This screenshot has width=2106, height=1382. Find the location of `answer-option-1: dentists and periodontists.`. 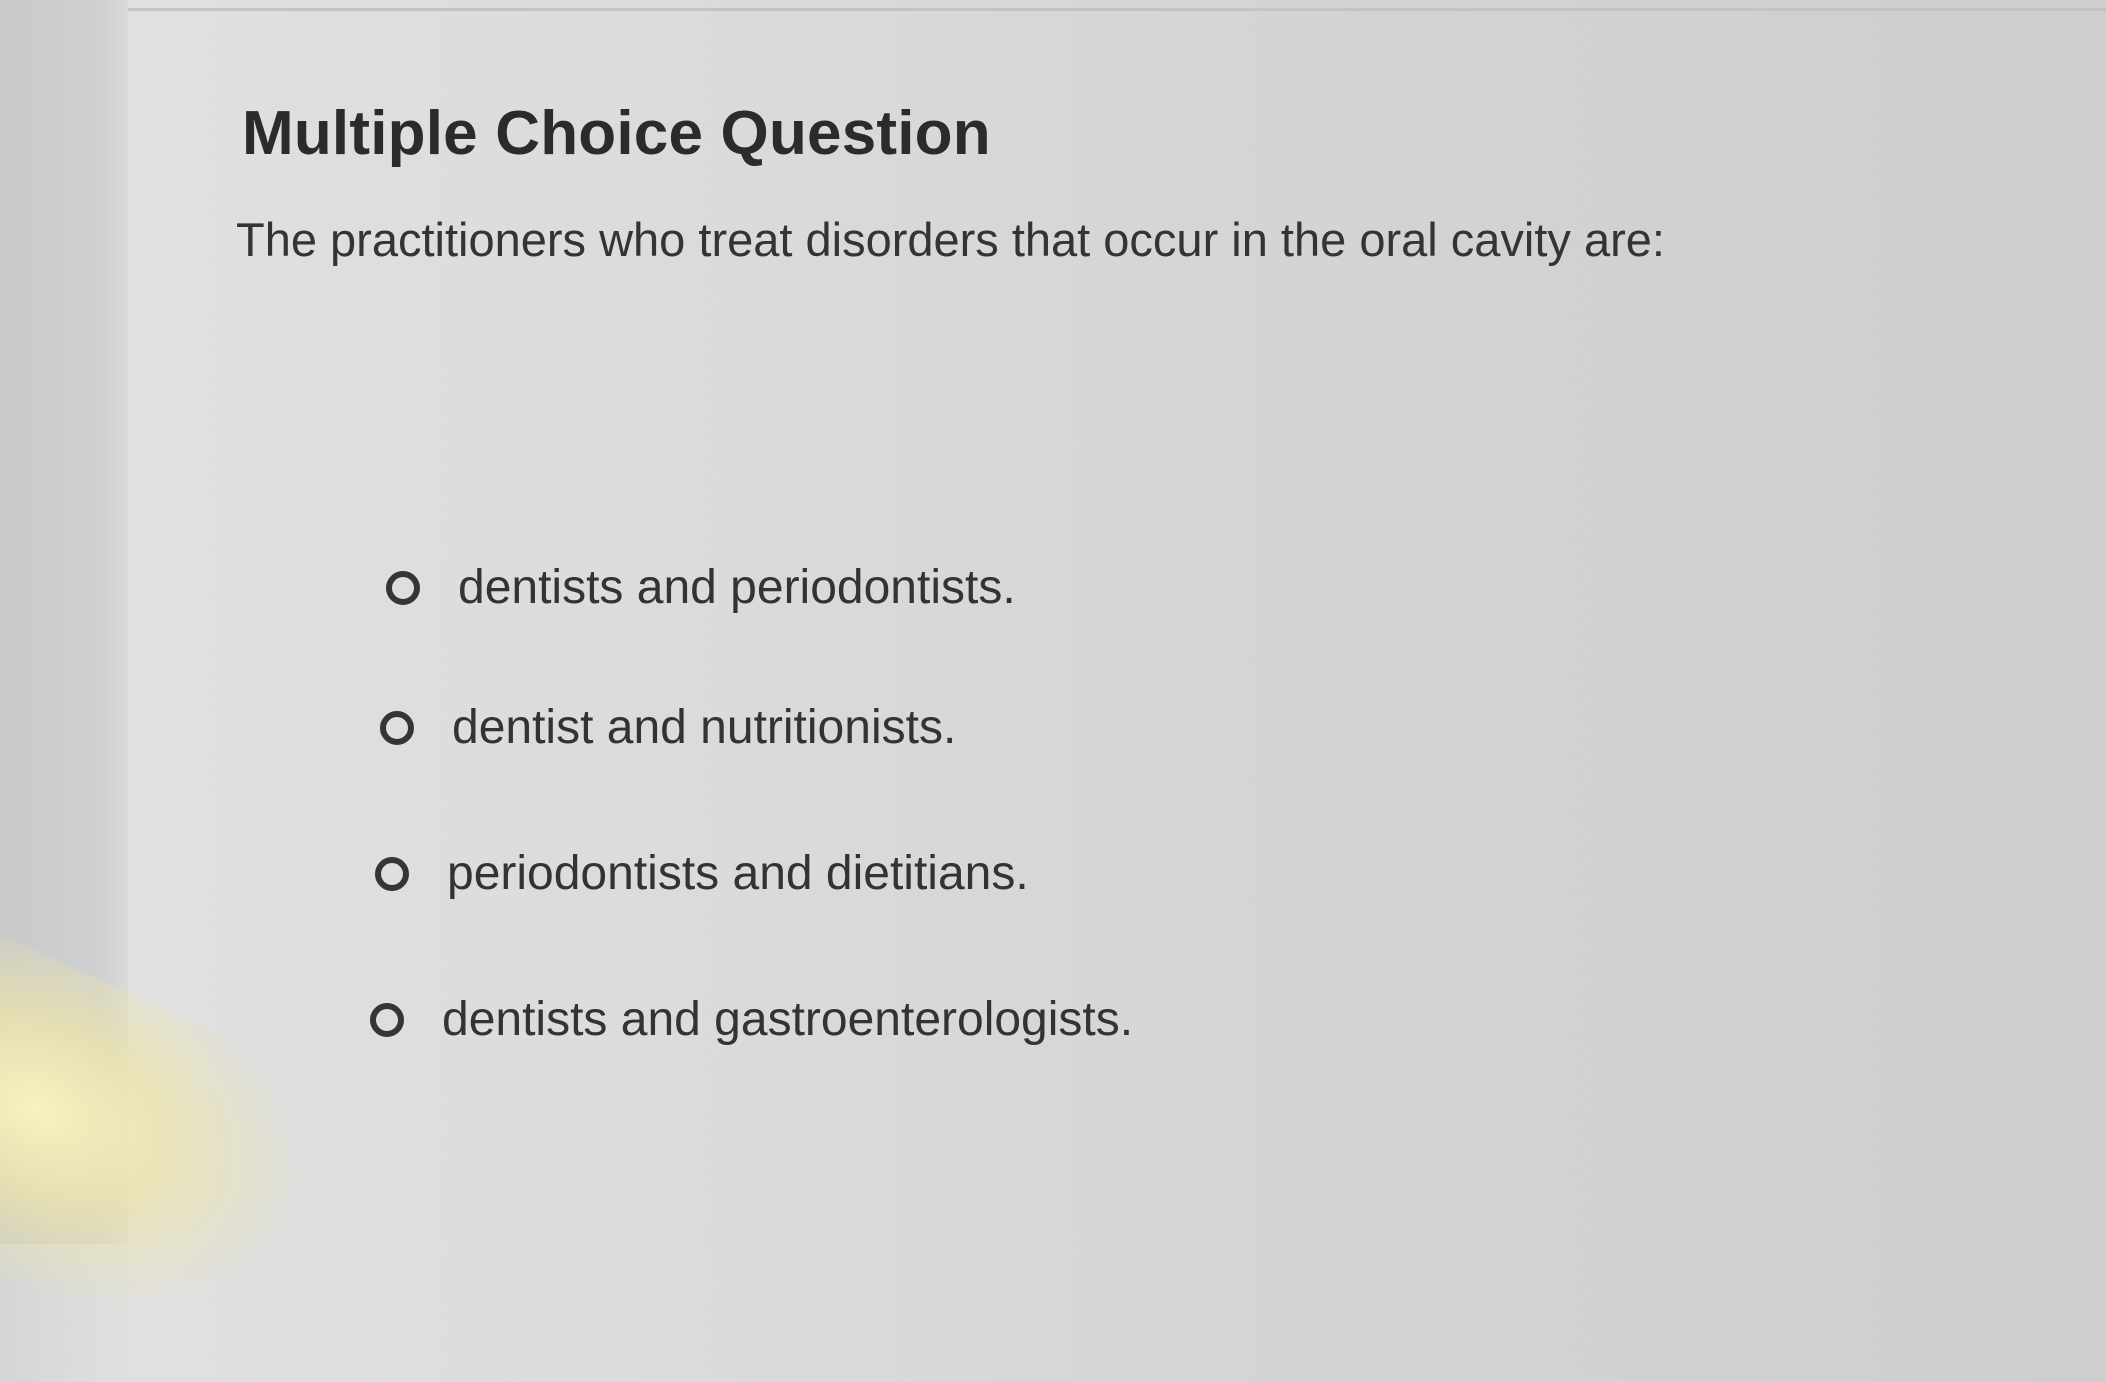

answer-option-1: dentists and periodontists. is located at coordinates (701, 587).